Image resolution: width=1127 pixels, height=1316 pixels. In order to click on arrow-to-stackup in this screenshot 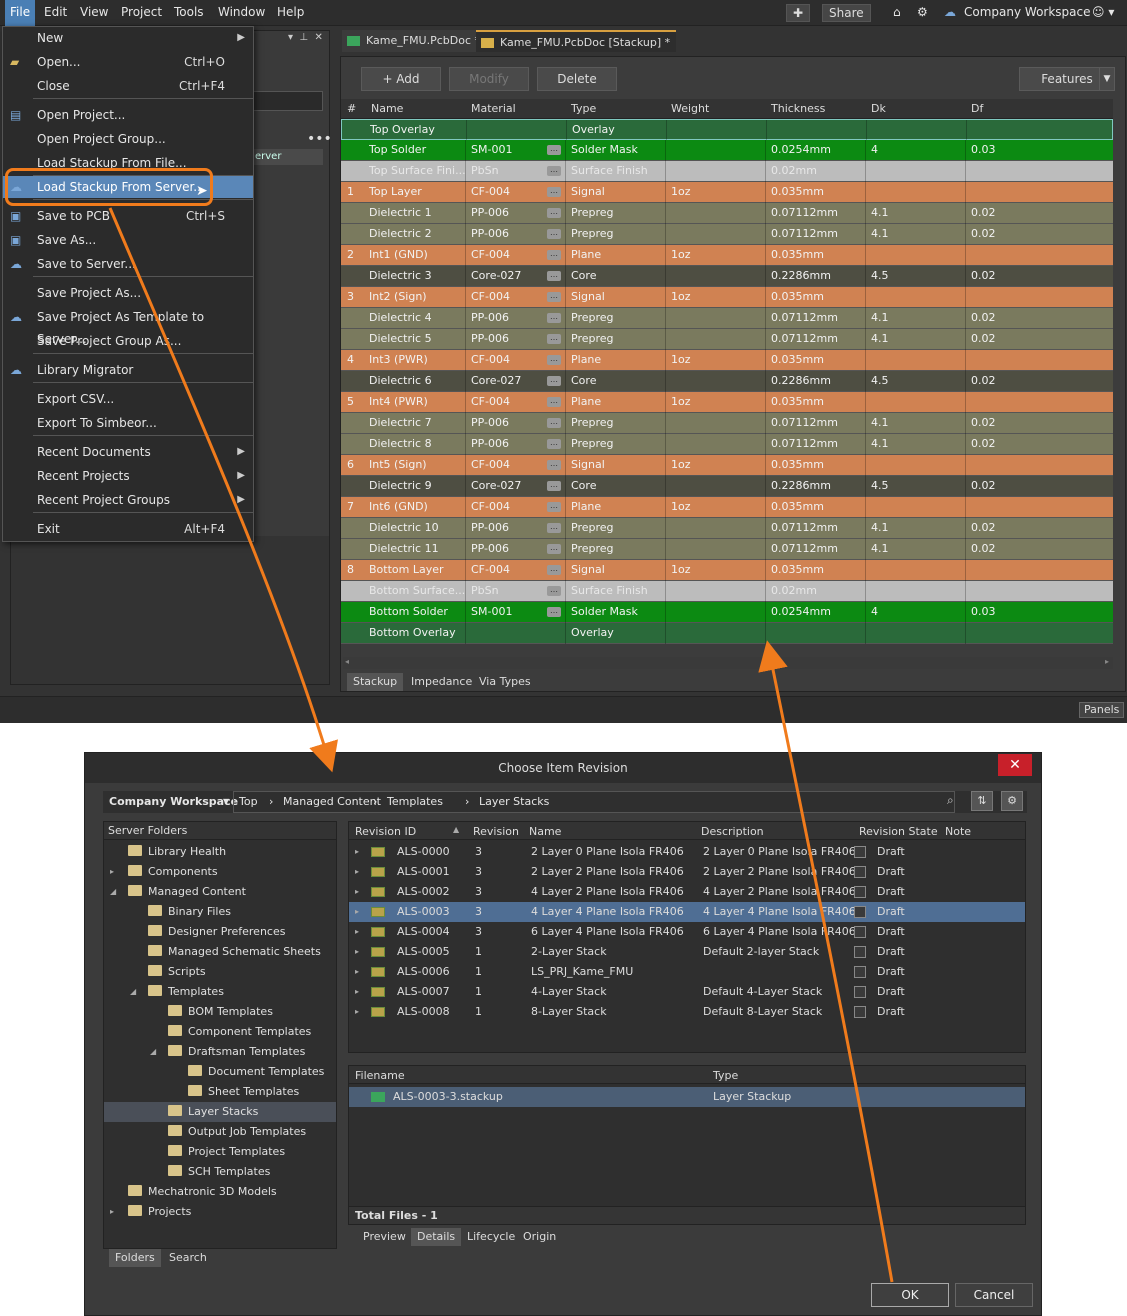, I will do `click(826, 961)`.